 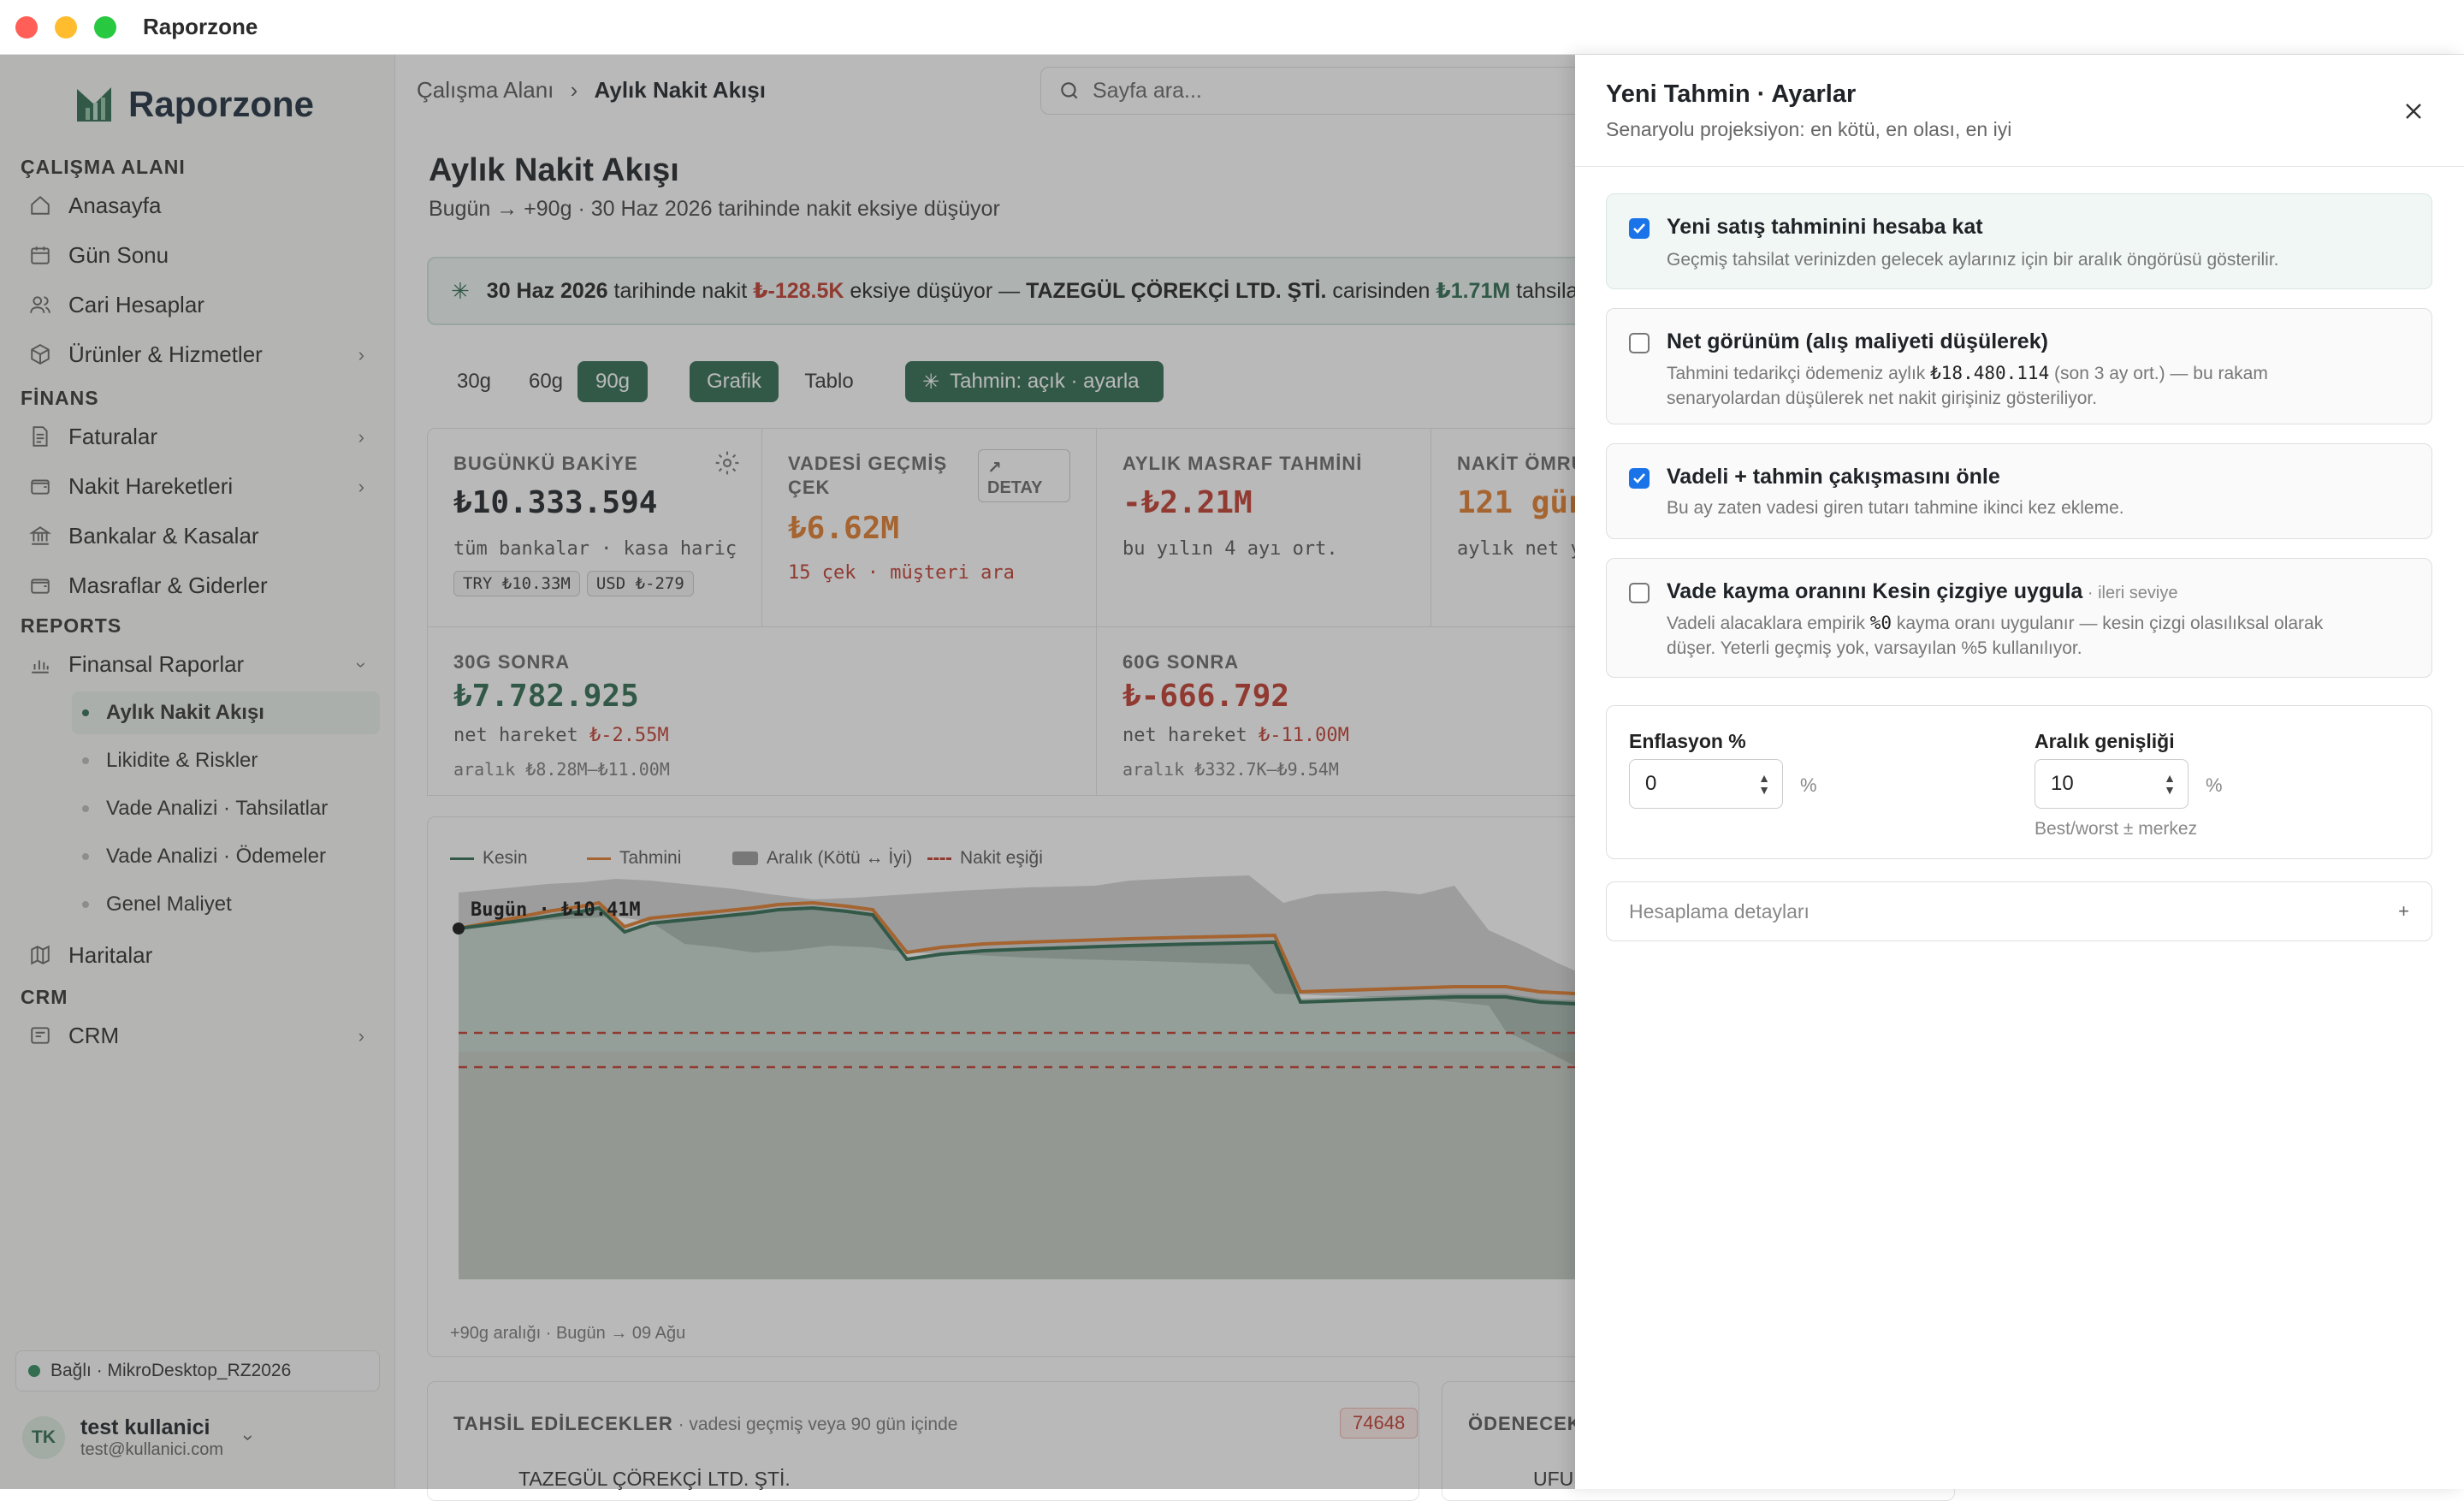 What do you see at coordinates (2105, 741) in the screenshot?
I see `range-width-label: Aralık genişliği` at bounding box center [2105, 741].